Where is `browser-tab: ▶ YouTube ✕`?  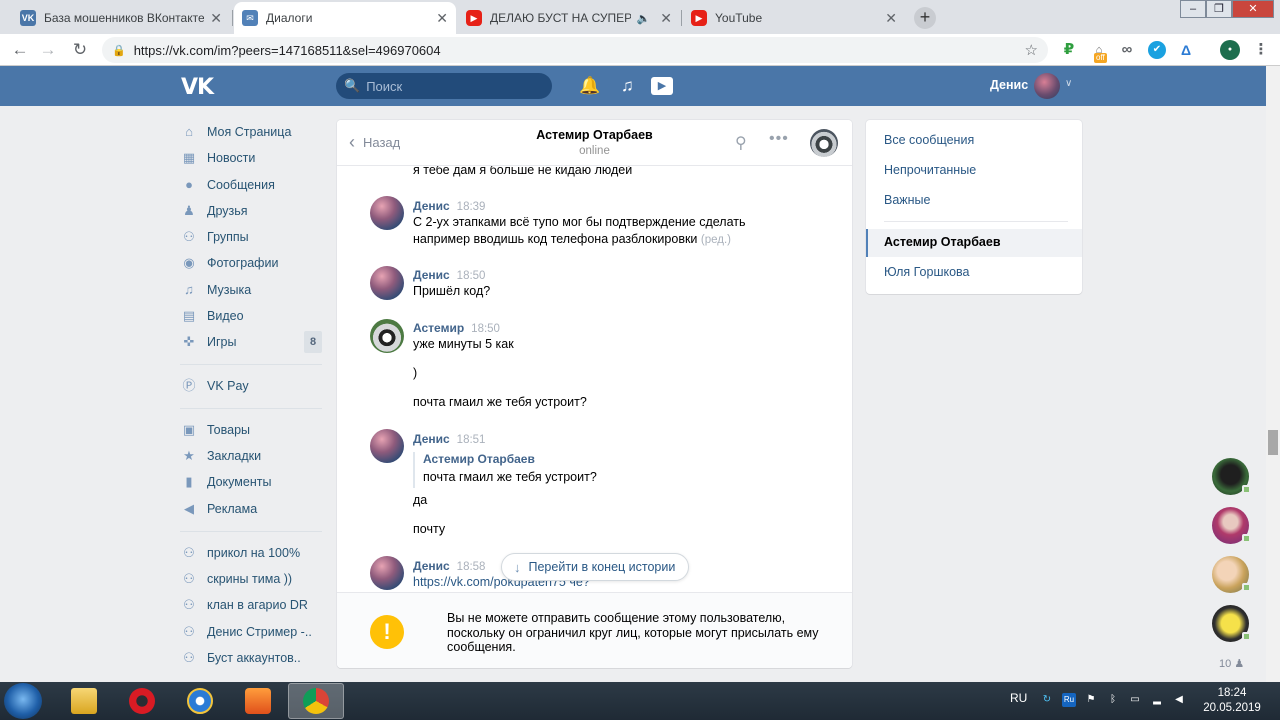
browser-tab: ▶ YouTube ✕ is located at coordinates (794, 18).